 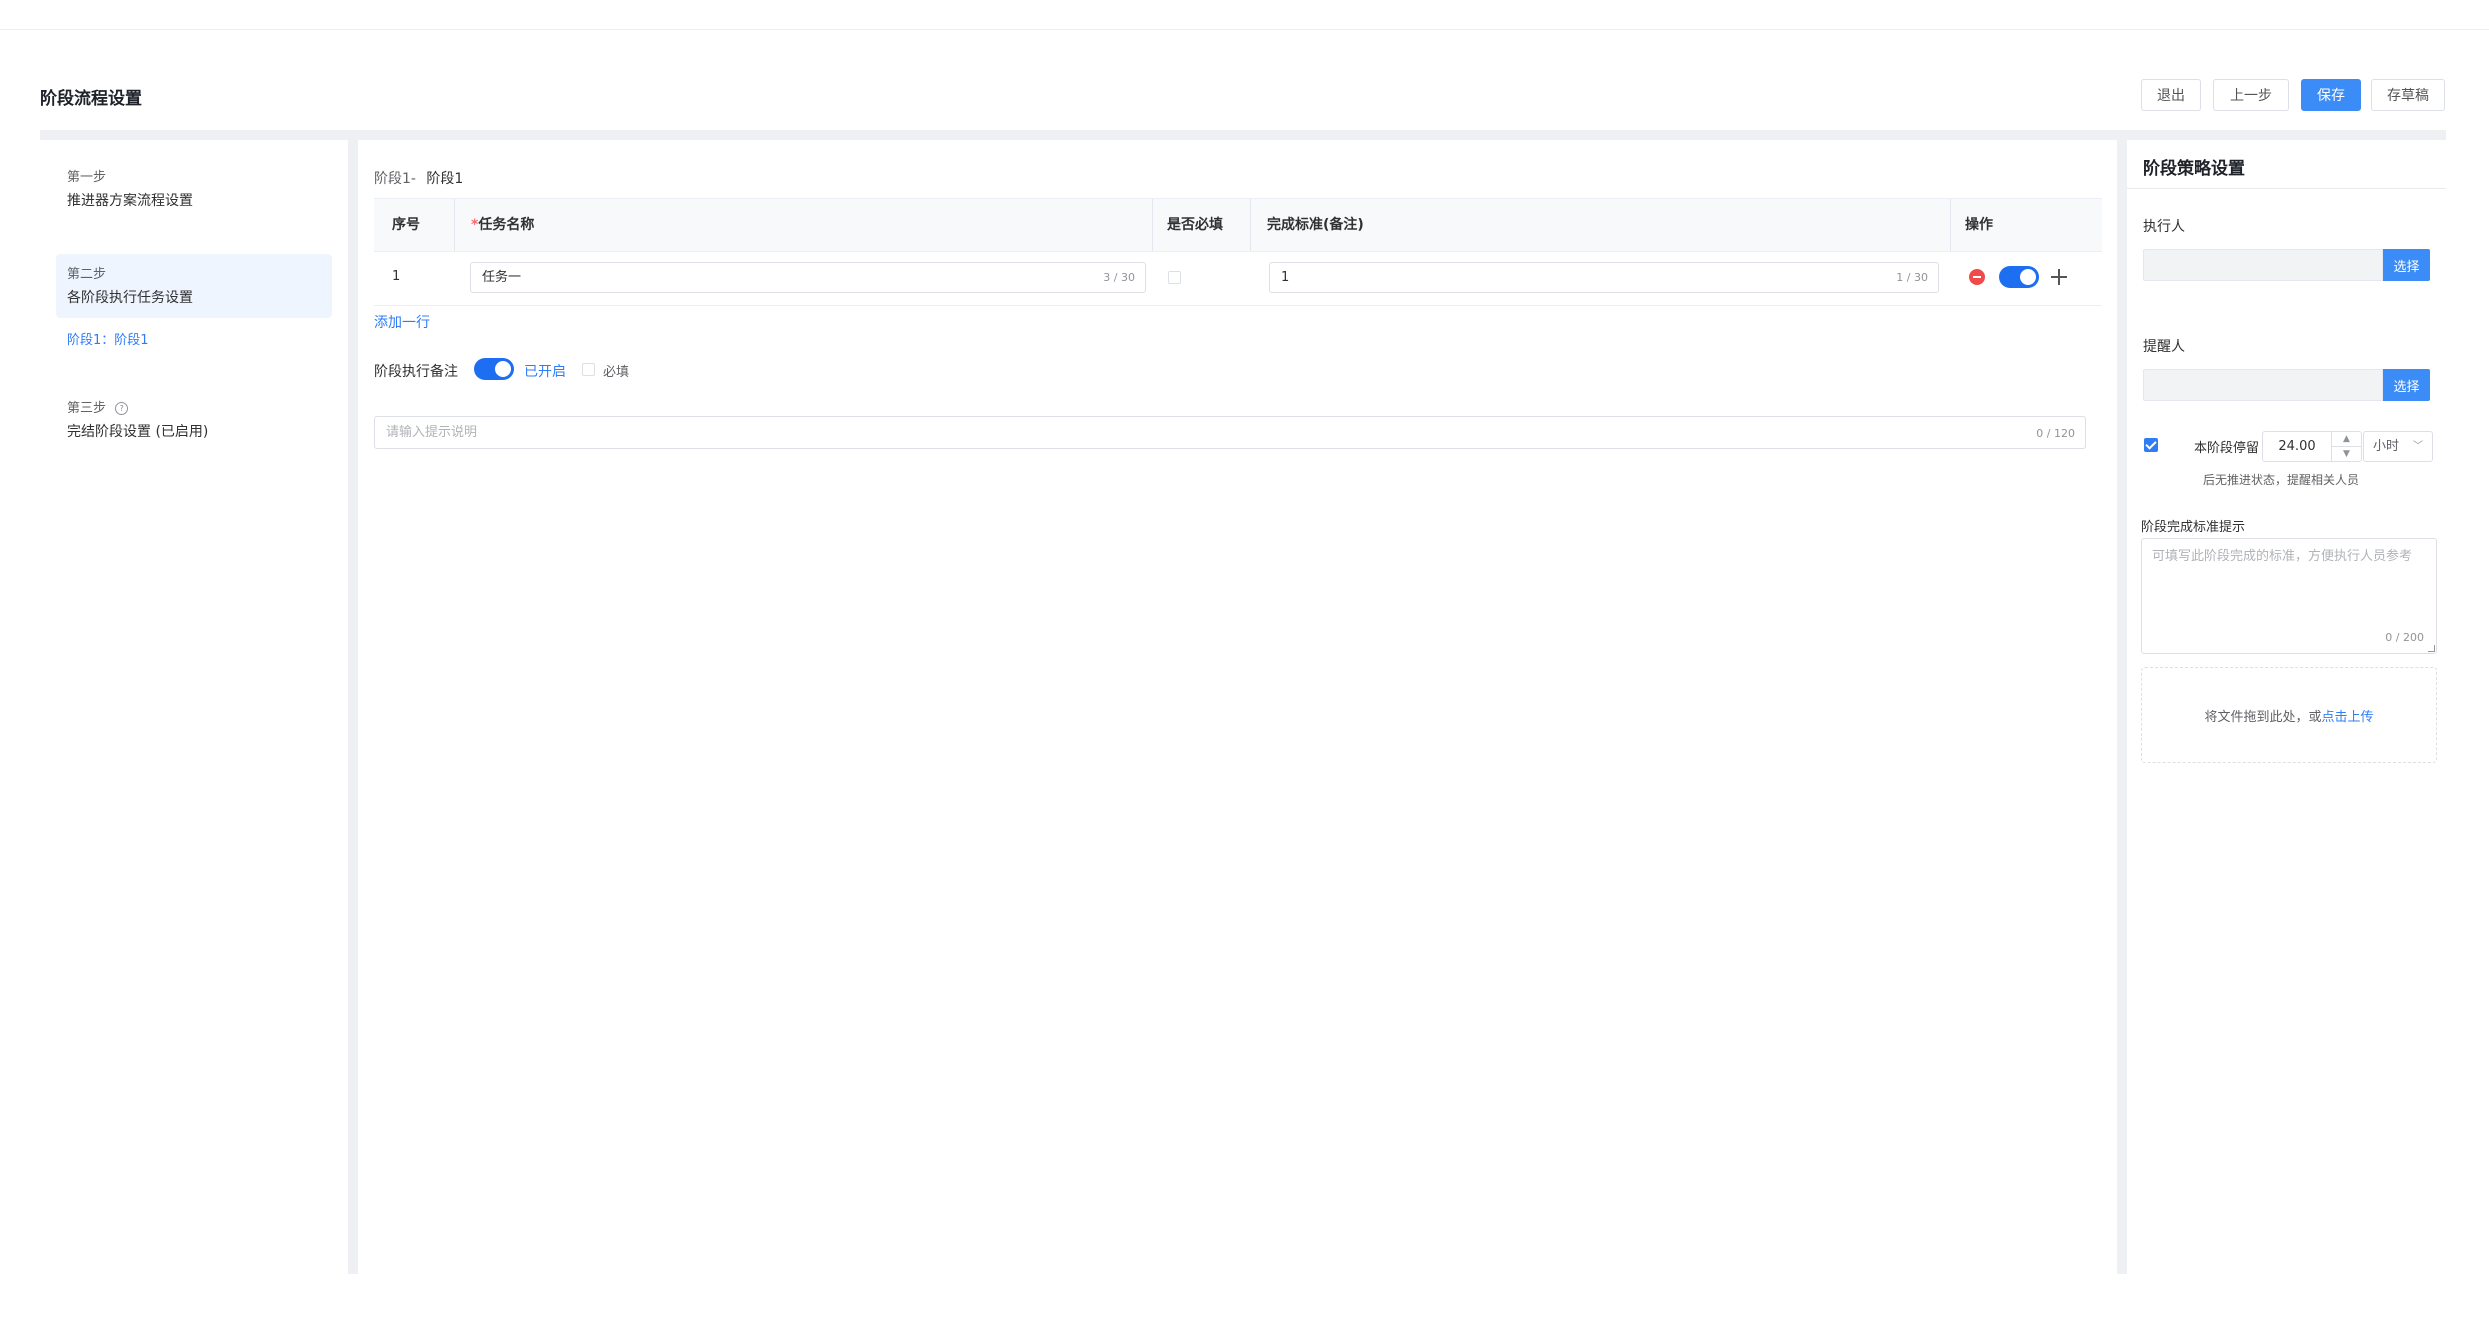 I want to click on right-divider, so click(x=2122, y=707).